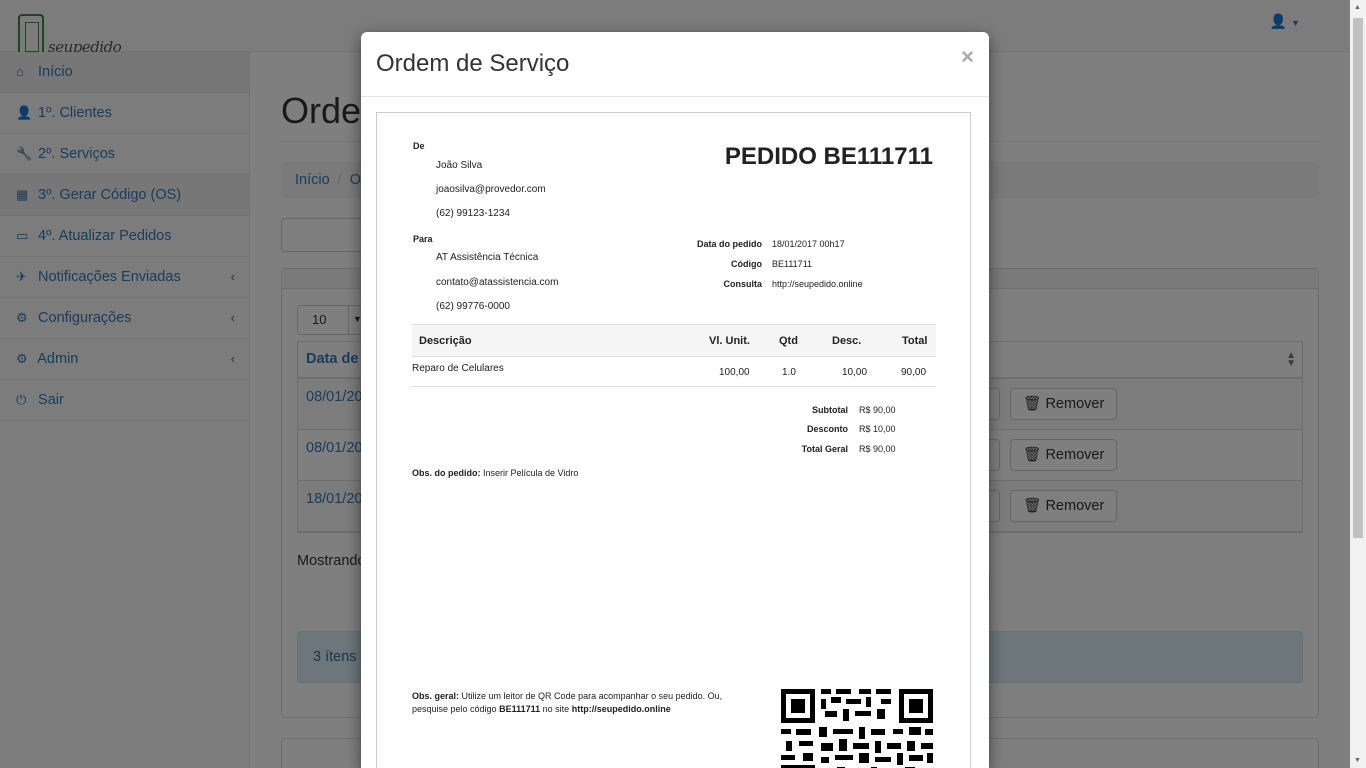 The image size is (1366, 768). I want to click on item-qty: 1.0, so click(789, 372).